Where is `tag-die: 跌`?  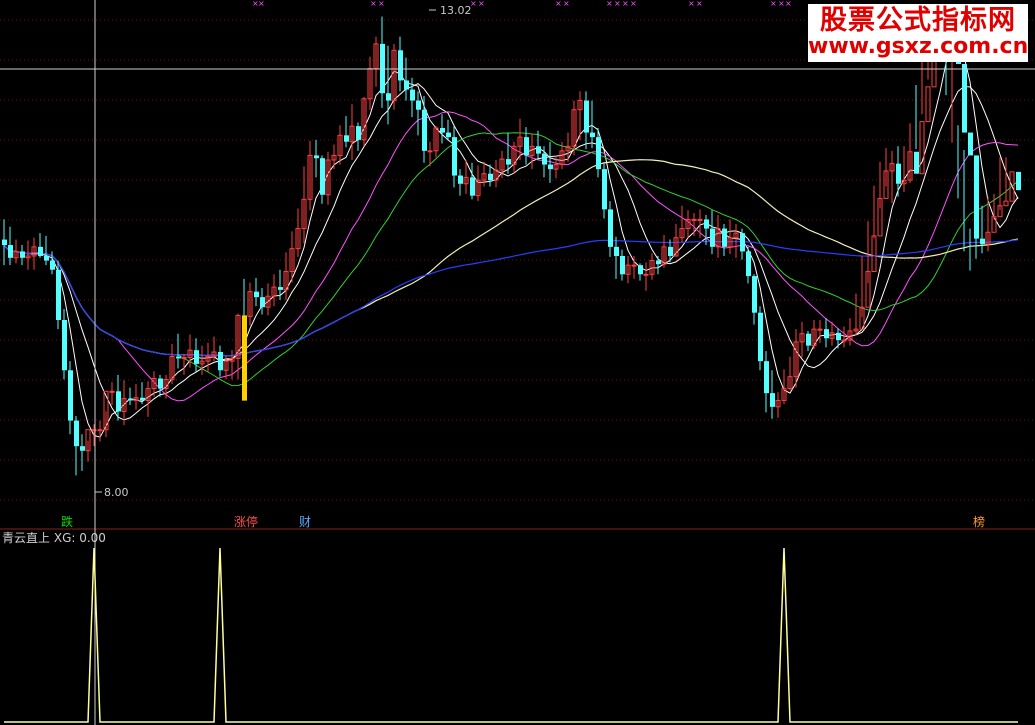 tag-die: 跌 is located at coordinates (67, 521).